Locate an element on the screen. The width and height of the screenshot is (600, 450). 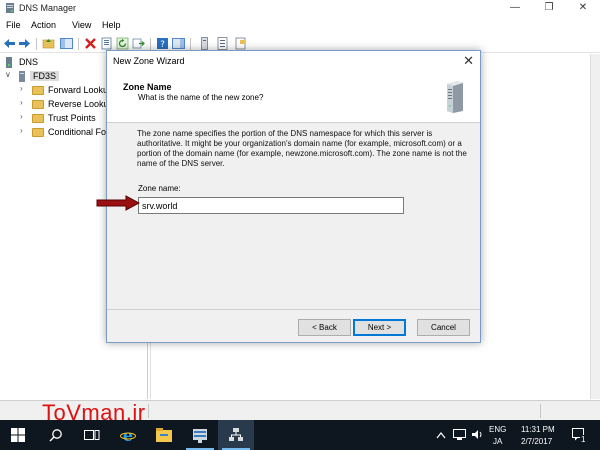
taskbar-ie: e is located at coordinates (128, 435).